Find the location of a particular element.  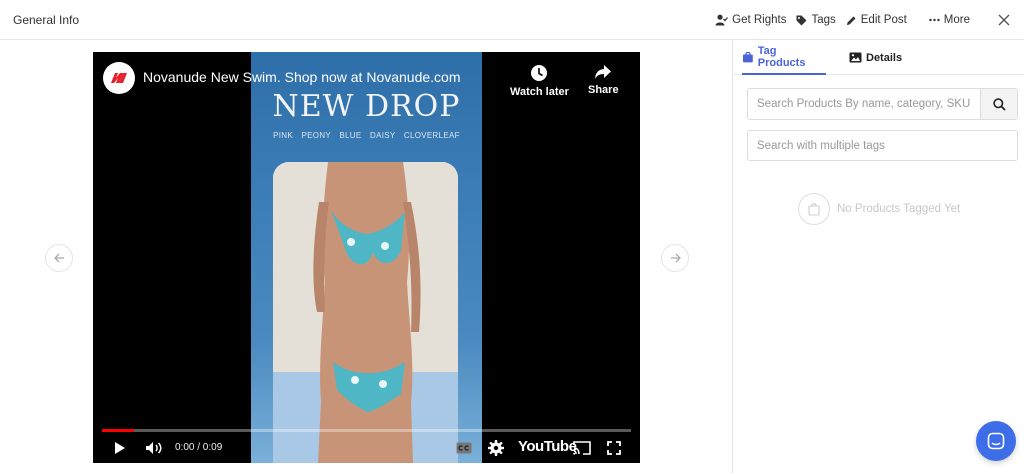

arrow-left-icon is located at coordinates (58, 258).